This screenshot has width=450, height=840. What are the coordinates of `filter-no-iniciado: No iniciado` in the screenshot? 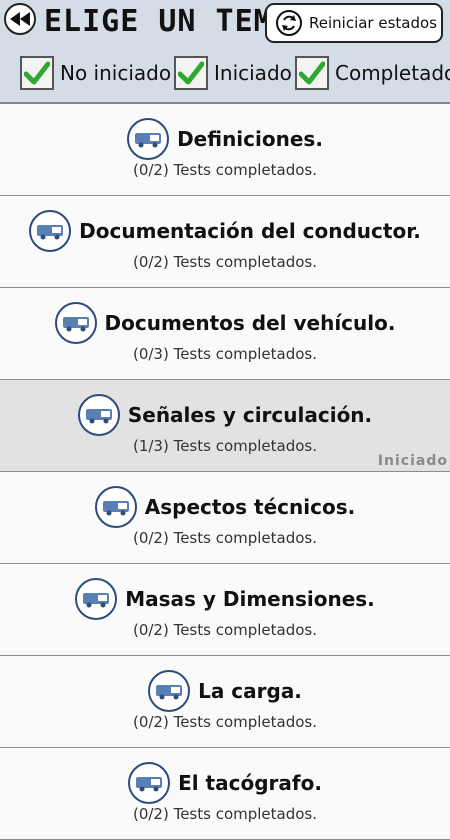 It's located at (95, 73).